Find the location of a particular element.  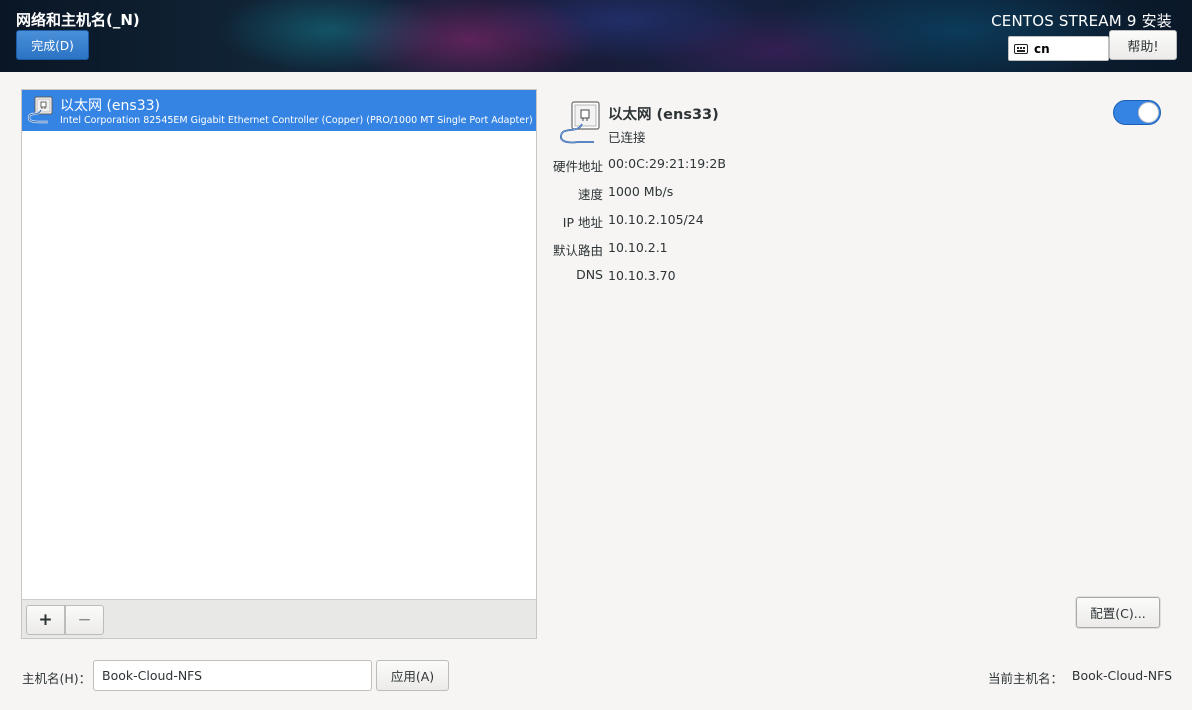

keyboard-icon is located at coordinates (1021, 48).